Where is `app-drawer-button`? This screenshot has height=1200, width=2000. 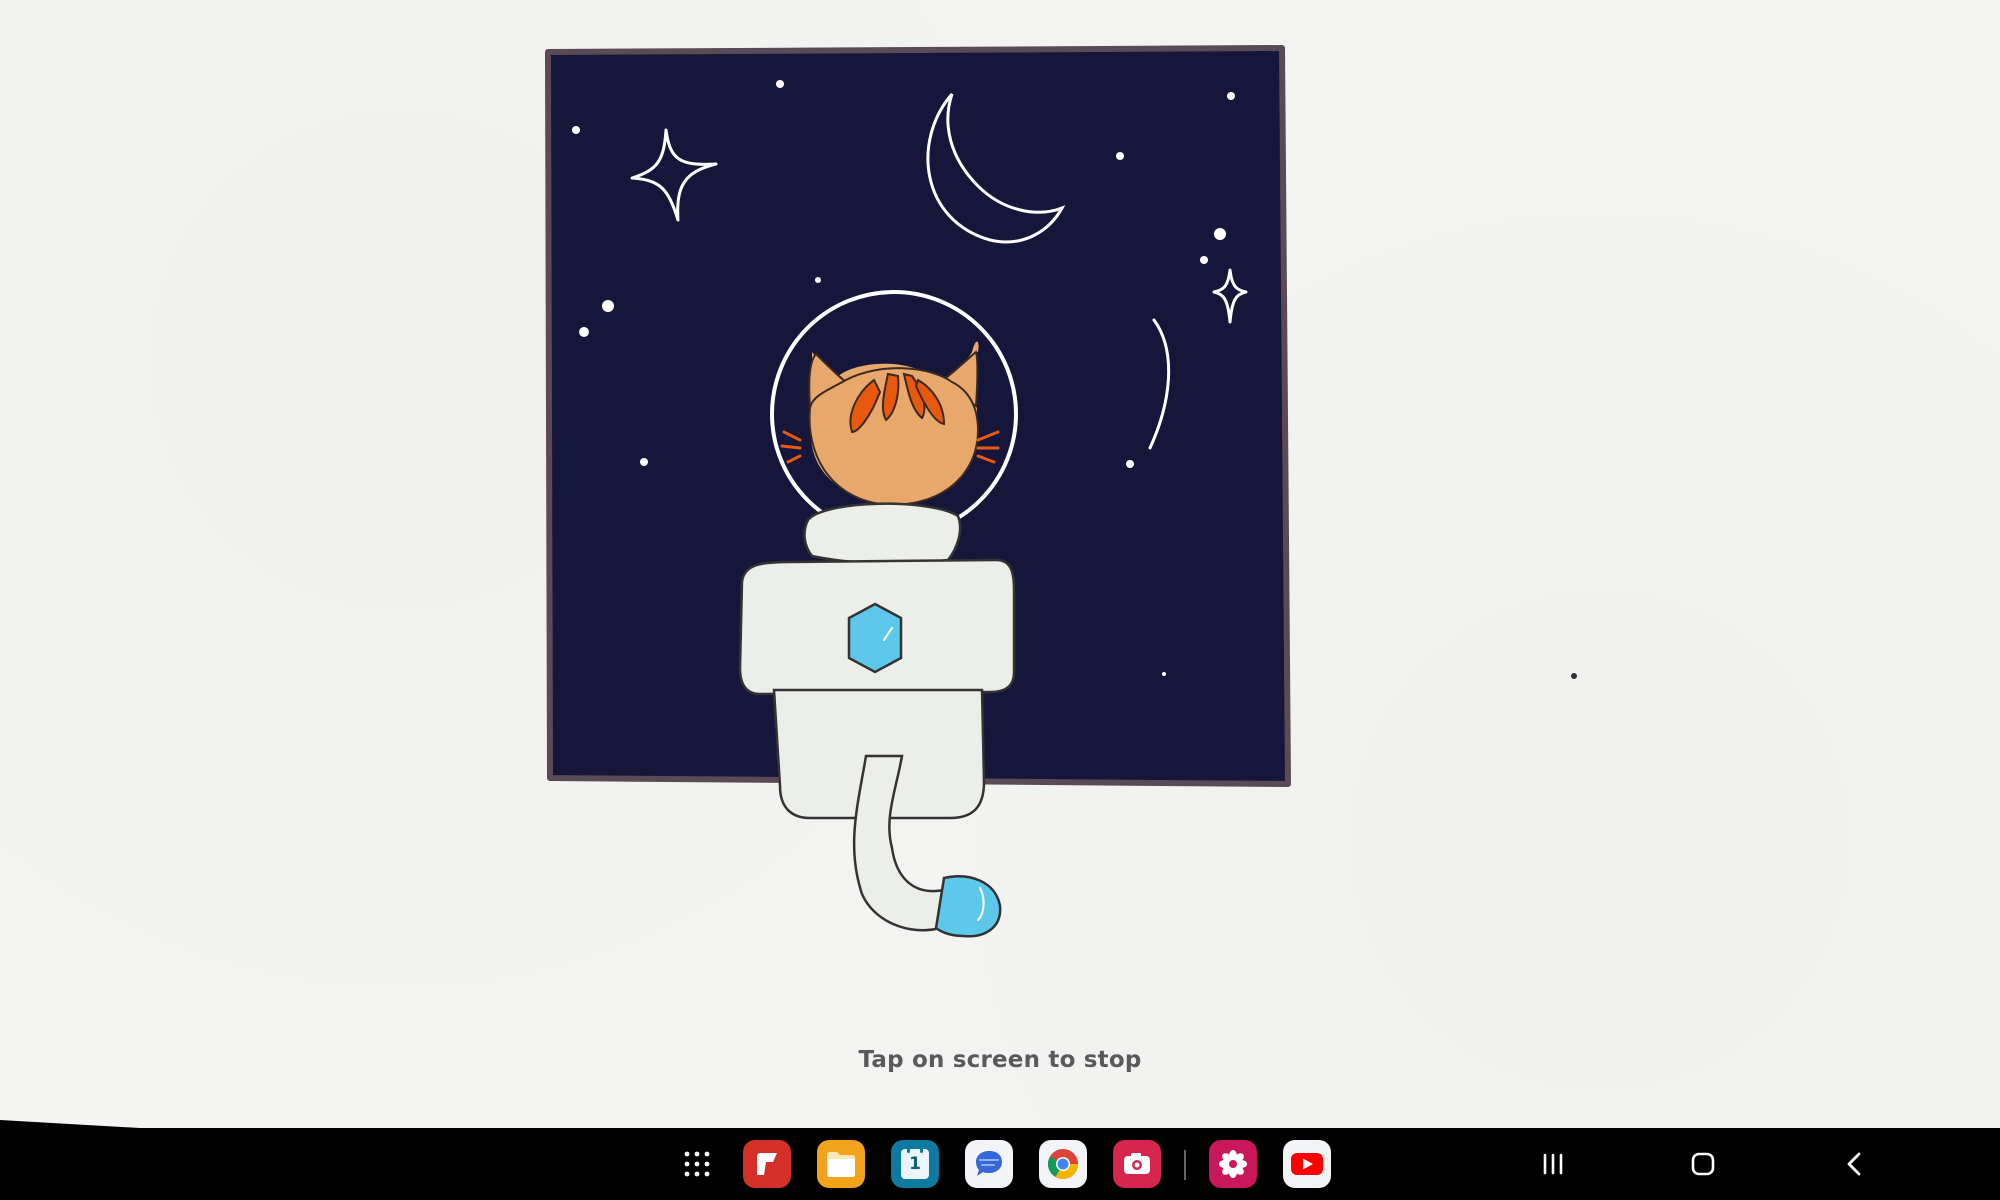
app-drawer-button is located at coordinates (697, 1164).